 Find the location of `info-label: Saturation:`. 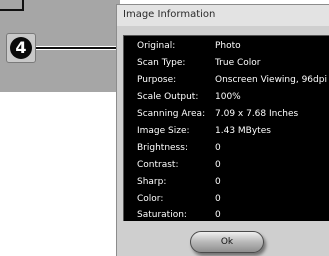

info-label: Saturation: is located at coordinates (162, 215).